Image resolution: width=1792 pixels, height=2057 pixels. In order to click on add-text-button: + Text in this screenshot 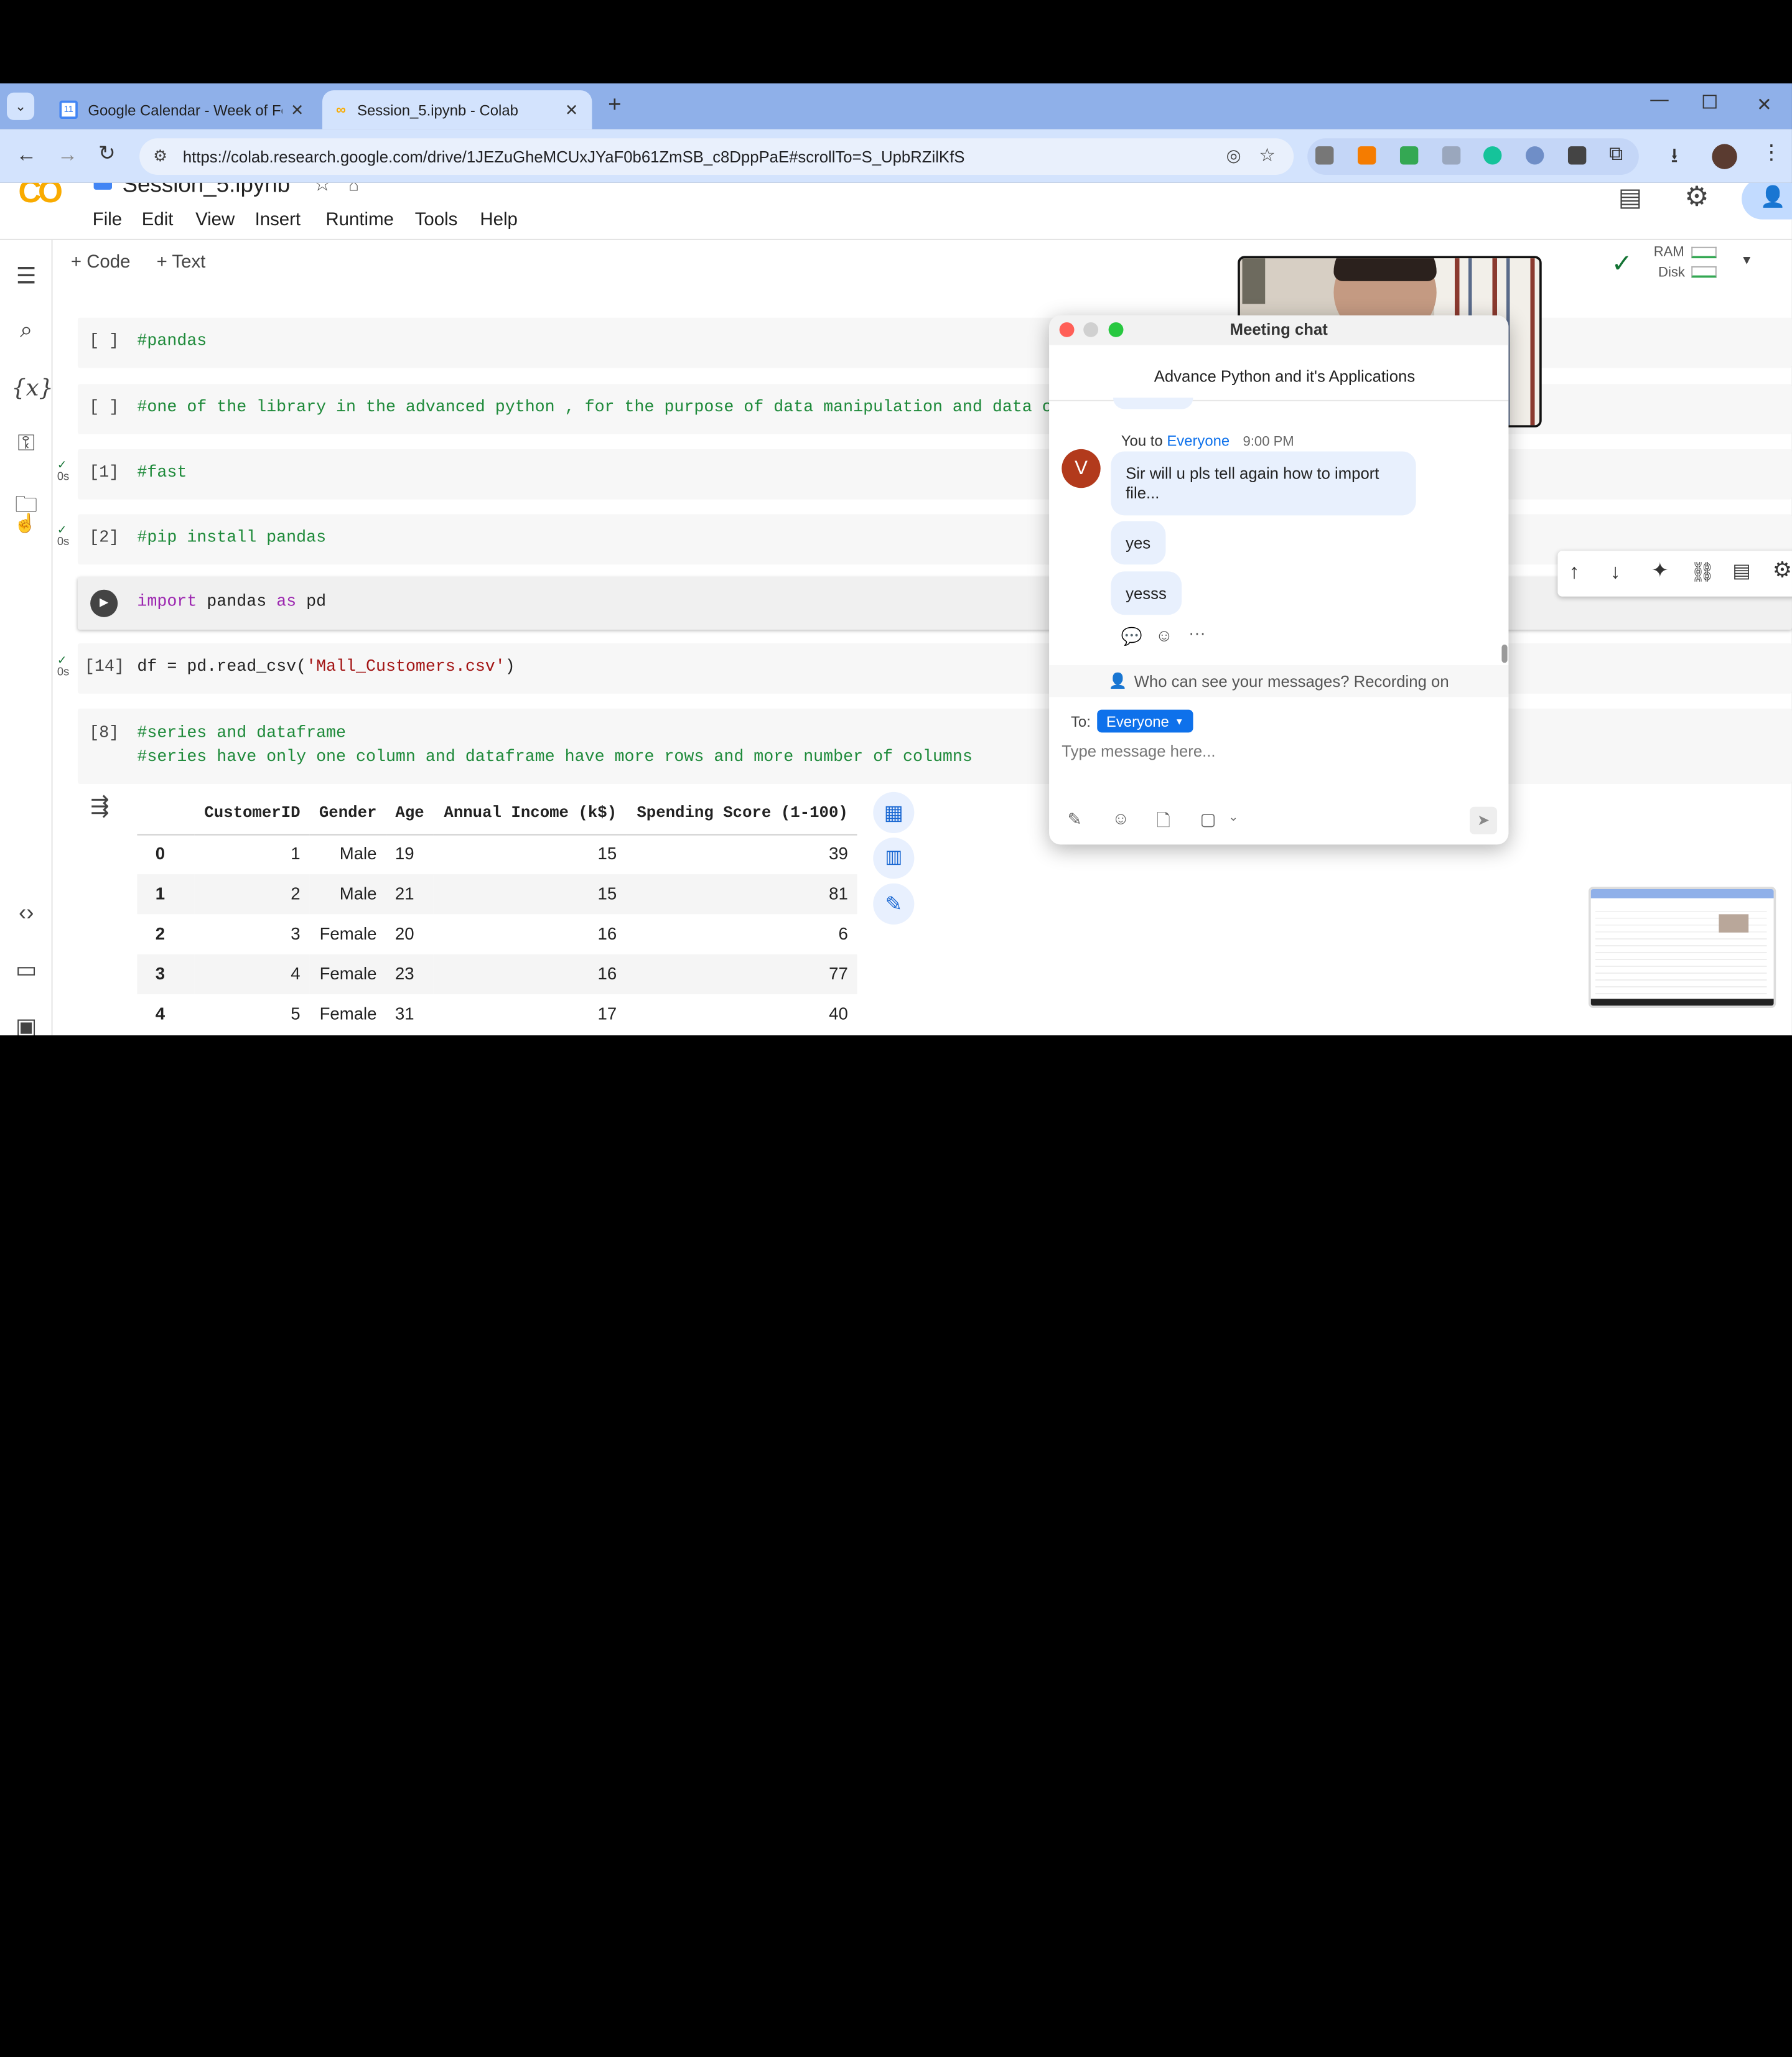, I will do `click(181, 263)`.